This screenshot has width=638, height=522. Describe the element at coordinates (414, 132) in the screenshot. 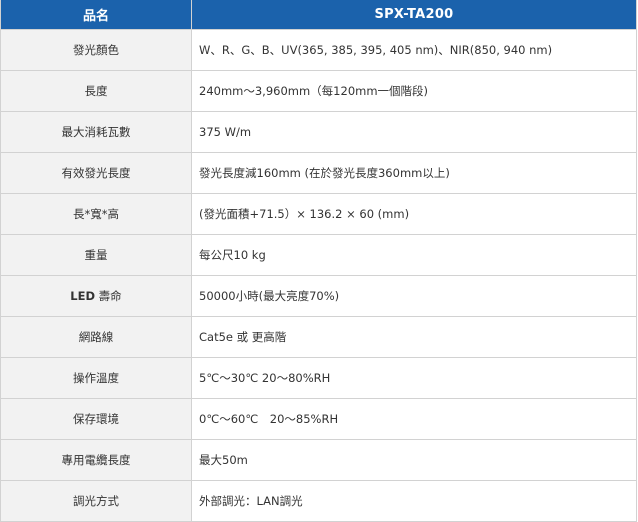

I see `row-value: 375 W/m` at that location.